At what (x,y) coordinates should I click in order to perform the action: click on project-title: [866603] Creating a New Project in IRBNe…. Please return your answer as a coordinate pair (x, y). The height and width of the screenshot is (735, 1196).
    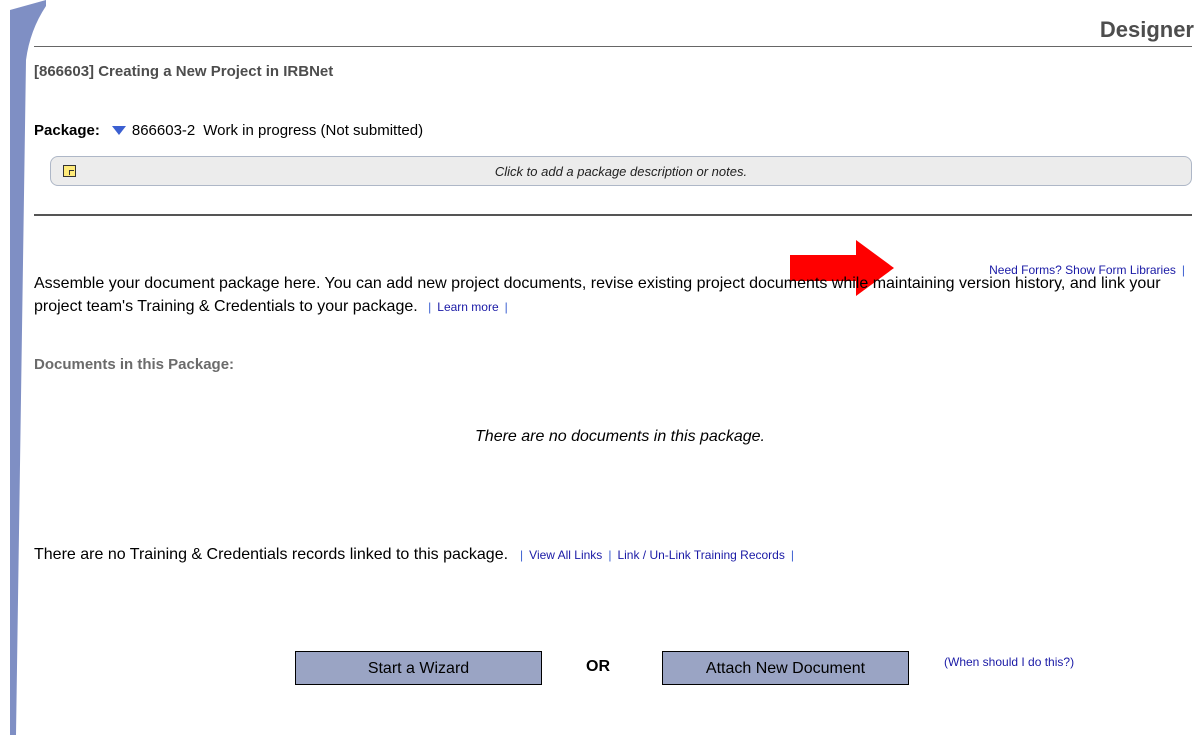
    Looking at the image, I should click on (184, 71).